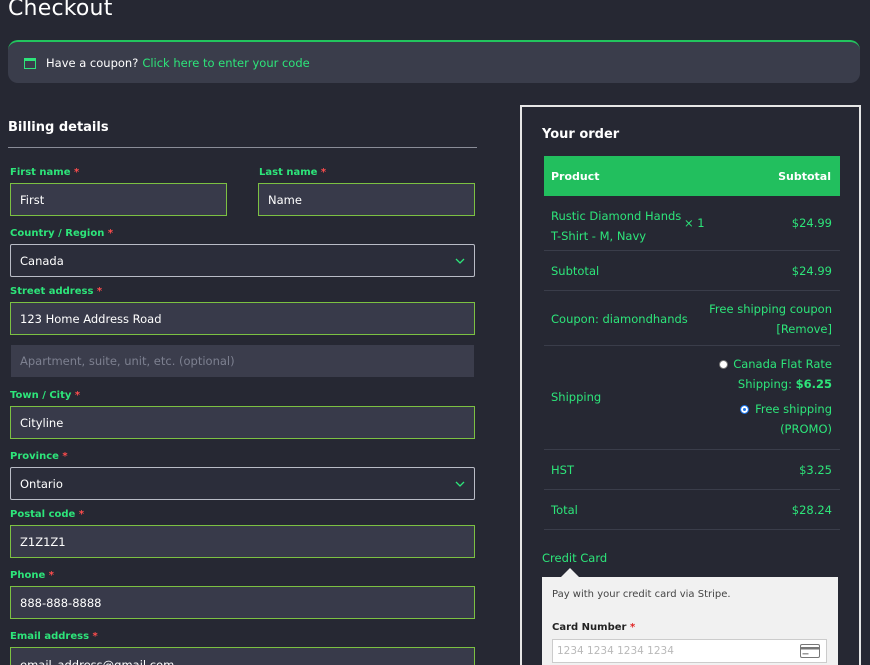 The image size is (870, 665). Describe the element at coordinates (811, 223) in the screenshot. I see `item-price: $24.99` at that location.